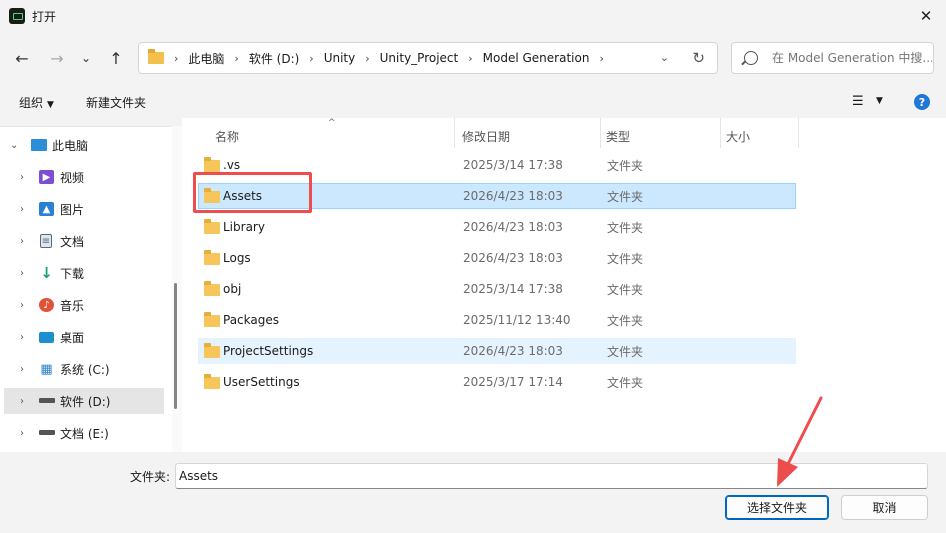 The height and width of the screenshot is (533, 946). What do you see at coordinates (84, 241) in the screenshot?
I see `sidebar-item-documents: › ≡ 文档` at bounding box center [84, 241].